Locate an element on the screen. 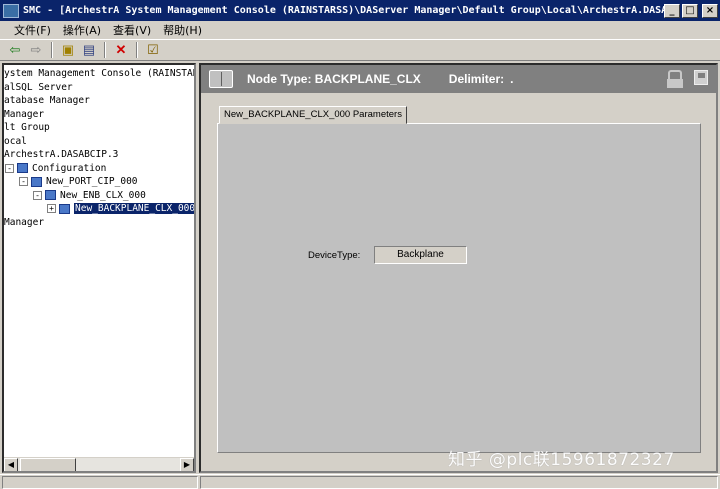 The height and width of the screenshot is (489, 720). tree-item: ArchestrA.DASABCIP.3 is located at coordinates (61, 154).